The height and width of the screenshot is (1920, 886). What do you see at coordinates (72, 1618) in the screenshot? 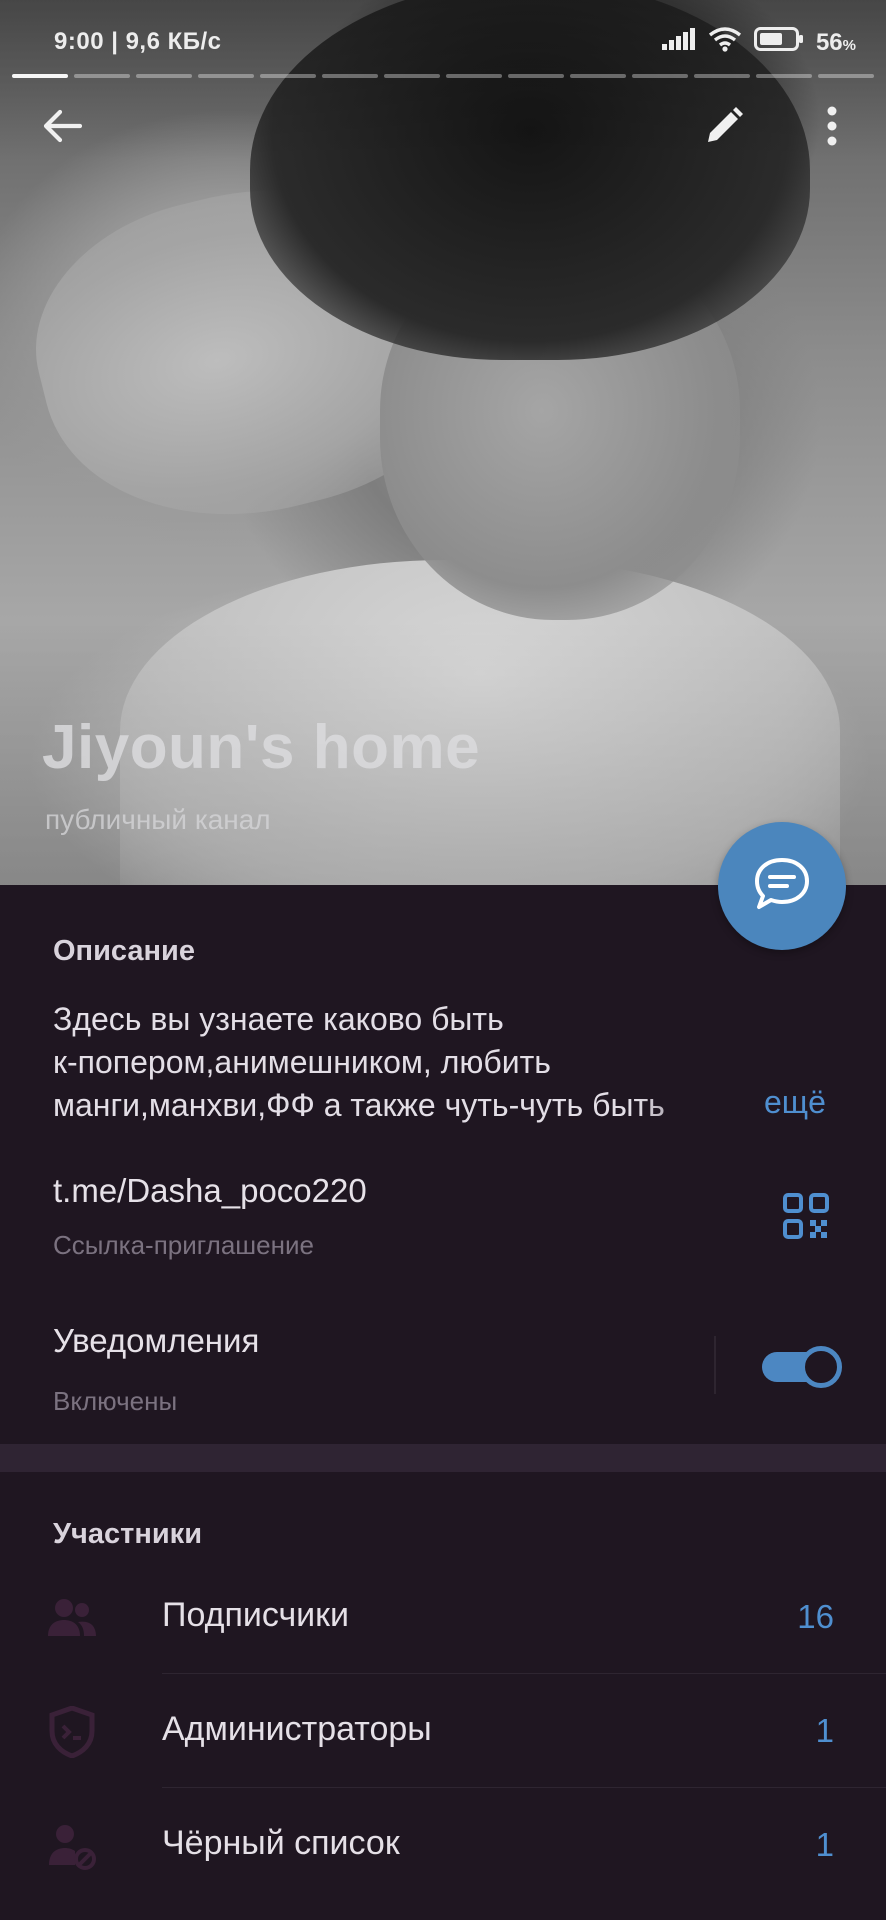
I see `subscribers-icon` at bounding box center [72, 1618].